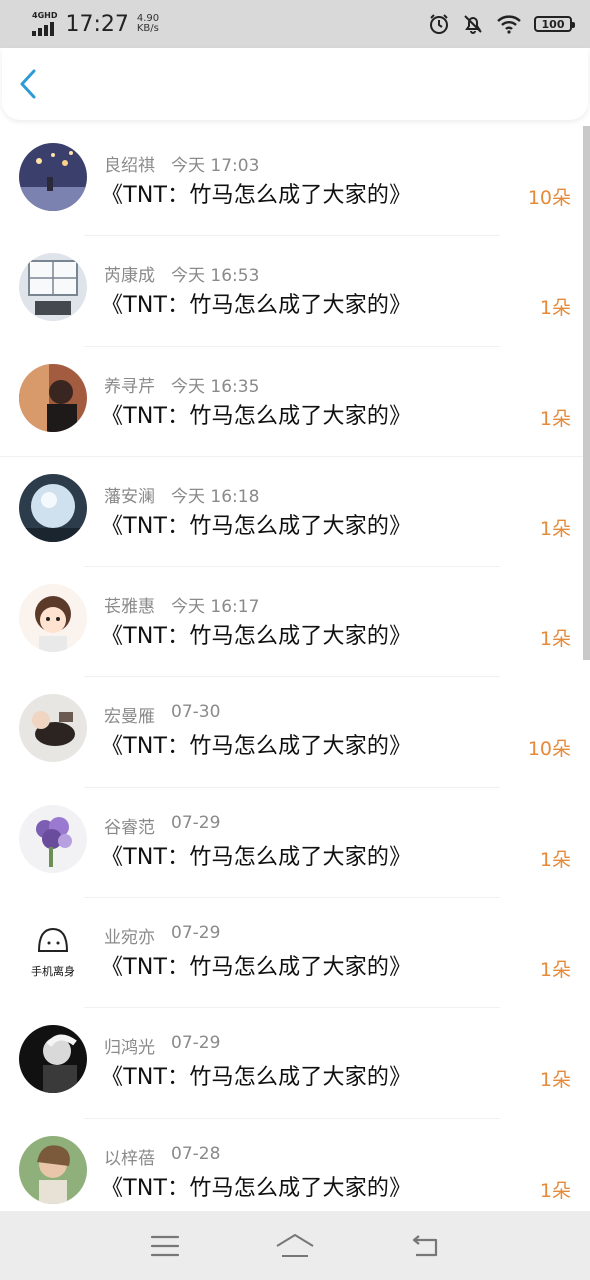 The image size is (590, 1280). I want to click on mute-icon, so click(473, 24).